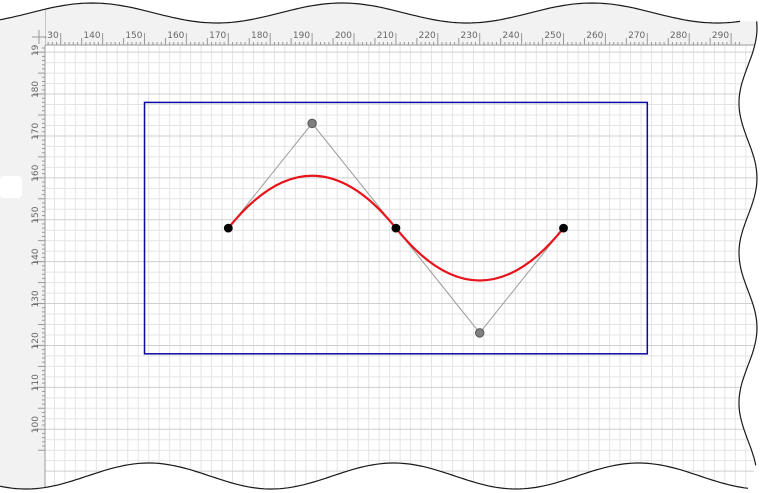 This screenshot has height=493, width=768. I want to click on horizontal-ruler-label: 180, so click(259, 36).